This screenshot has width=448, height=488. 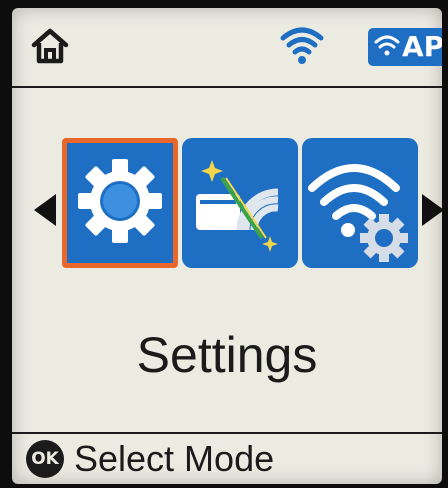 I want to click on scroll-left-arrow-icon, so click(x=45, y=210).